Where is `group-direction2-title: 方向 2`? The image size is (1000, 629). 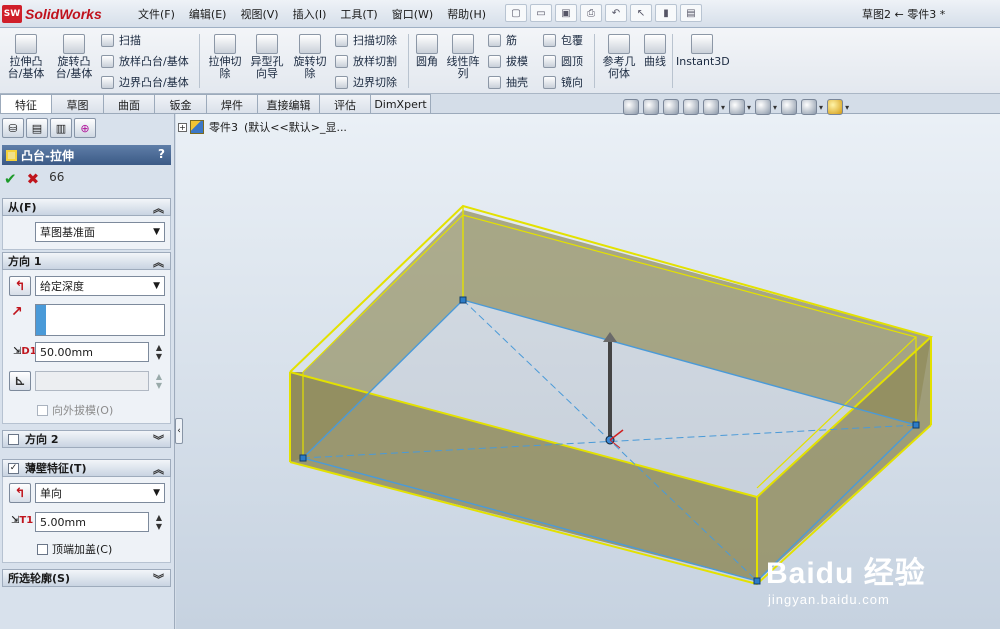 group-direction2-title: 方向 2 is located at coordinates (42, 439).